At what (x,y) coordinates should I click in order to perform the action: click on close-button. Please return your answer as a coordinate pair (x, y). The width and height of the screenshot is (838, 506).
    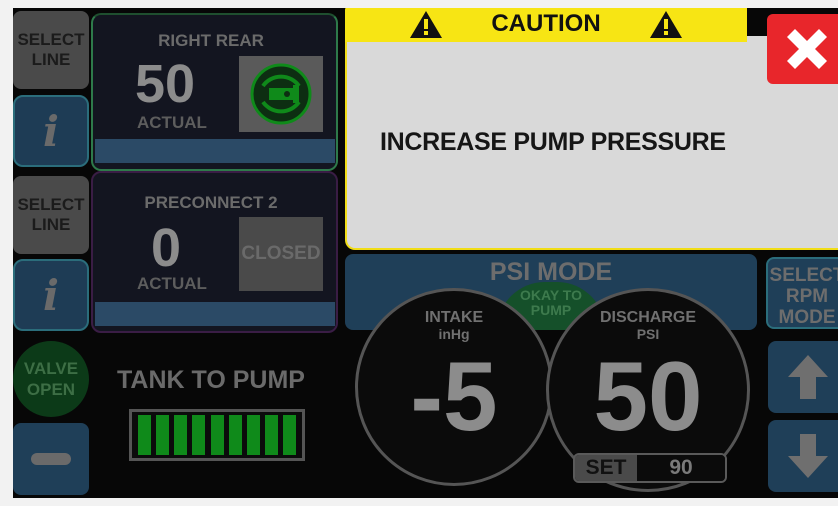
    Looking at the image, I should click on (802, 49).